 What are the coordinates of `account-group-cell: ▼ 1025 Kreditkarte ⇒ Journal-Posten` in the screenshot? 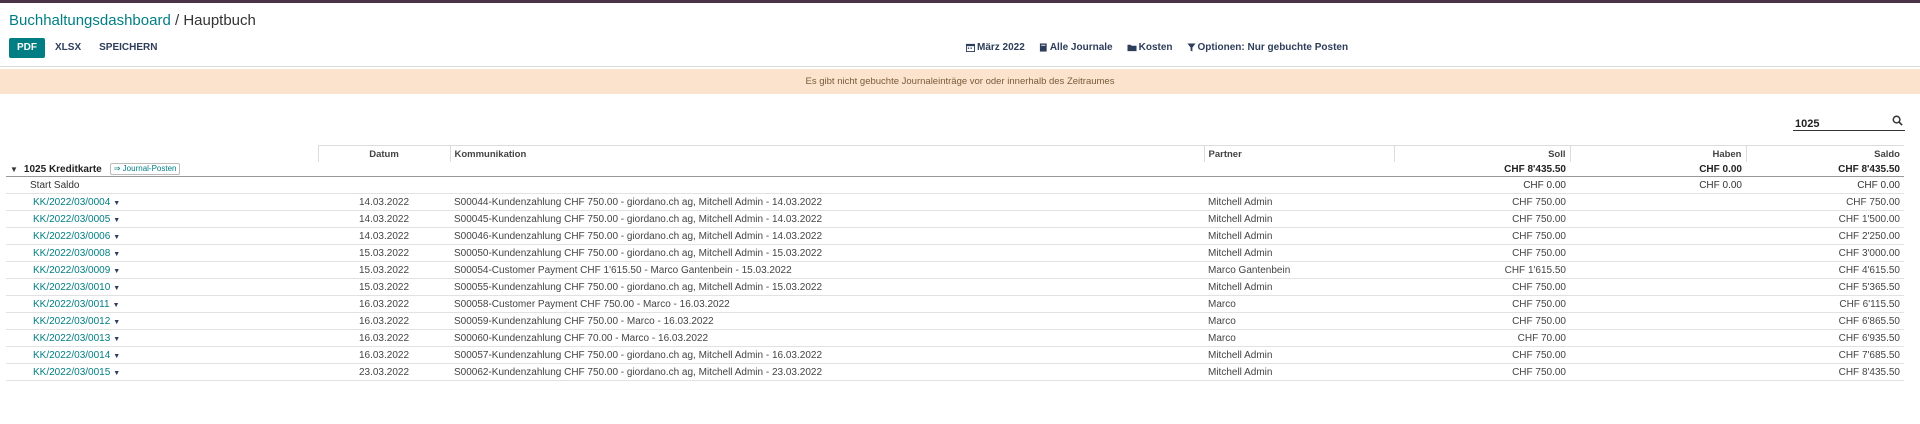 It's located at (162, 169).